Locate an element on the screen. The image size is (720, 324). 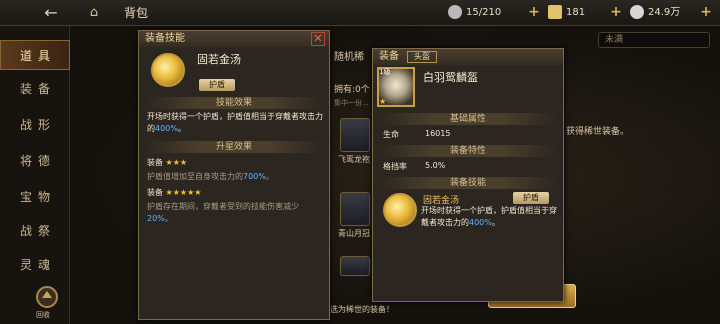
upgrade1-text: 护盾值增加至自身攻击力的700%。 is located at coordinates (235, 177).